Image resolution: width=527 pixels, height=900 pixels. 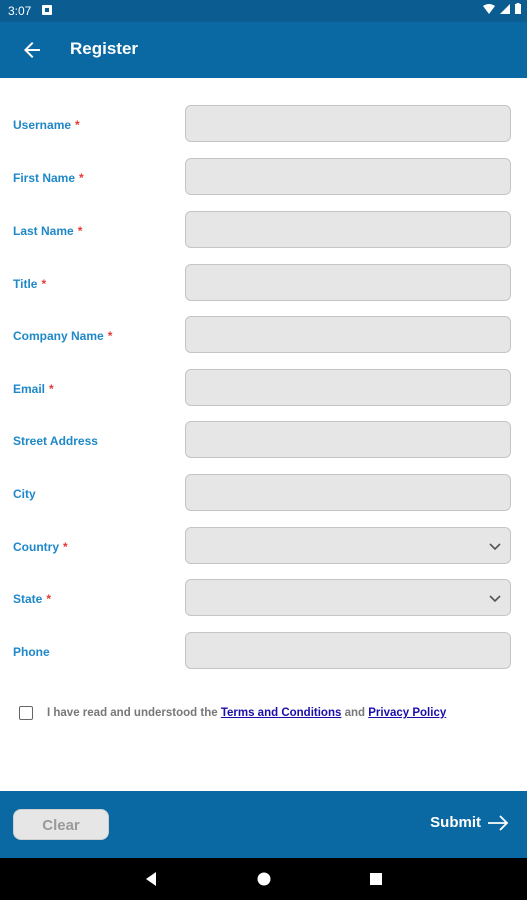 I want to click on bottom-action-bar: Clear Submit, so click(x=263, y=824).